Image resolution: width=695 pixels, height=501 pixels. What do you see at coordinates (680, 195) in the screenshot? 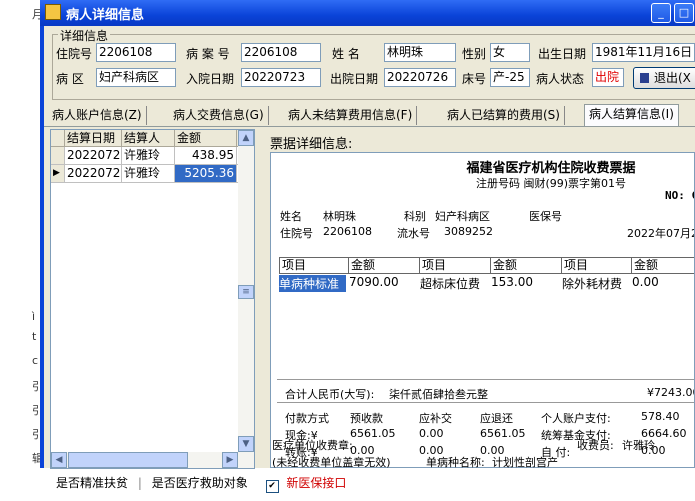
I see `receipt-number: NO: C` at bounding box center [680, 195].